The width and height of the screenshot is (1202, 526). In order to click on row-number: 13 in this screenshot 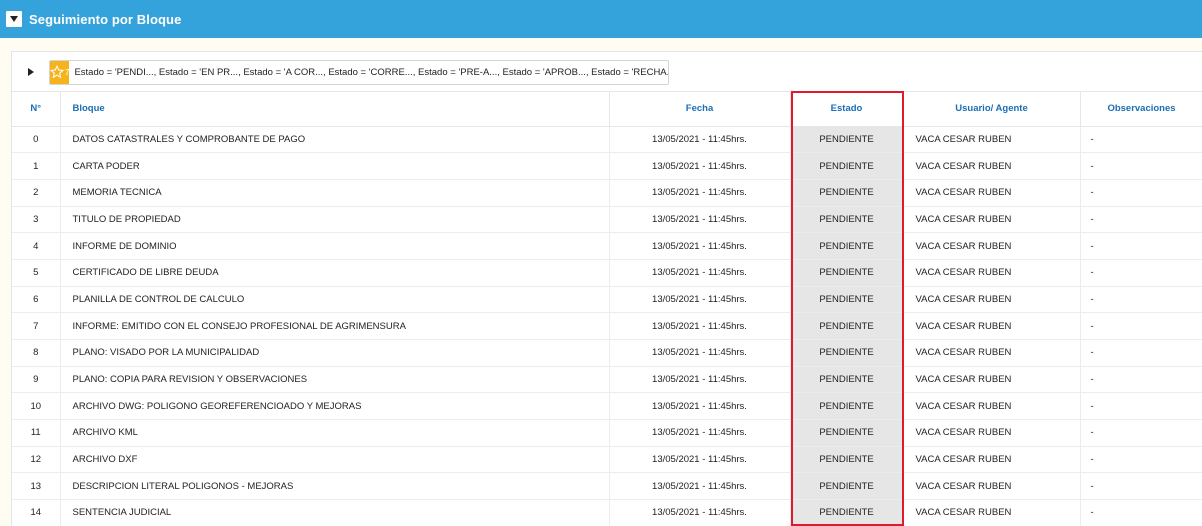, I will do `click(36, 486)`.